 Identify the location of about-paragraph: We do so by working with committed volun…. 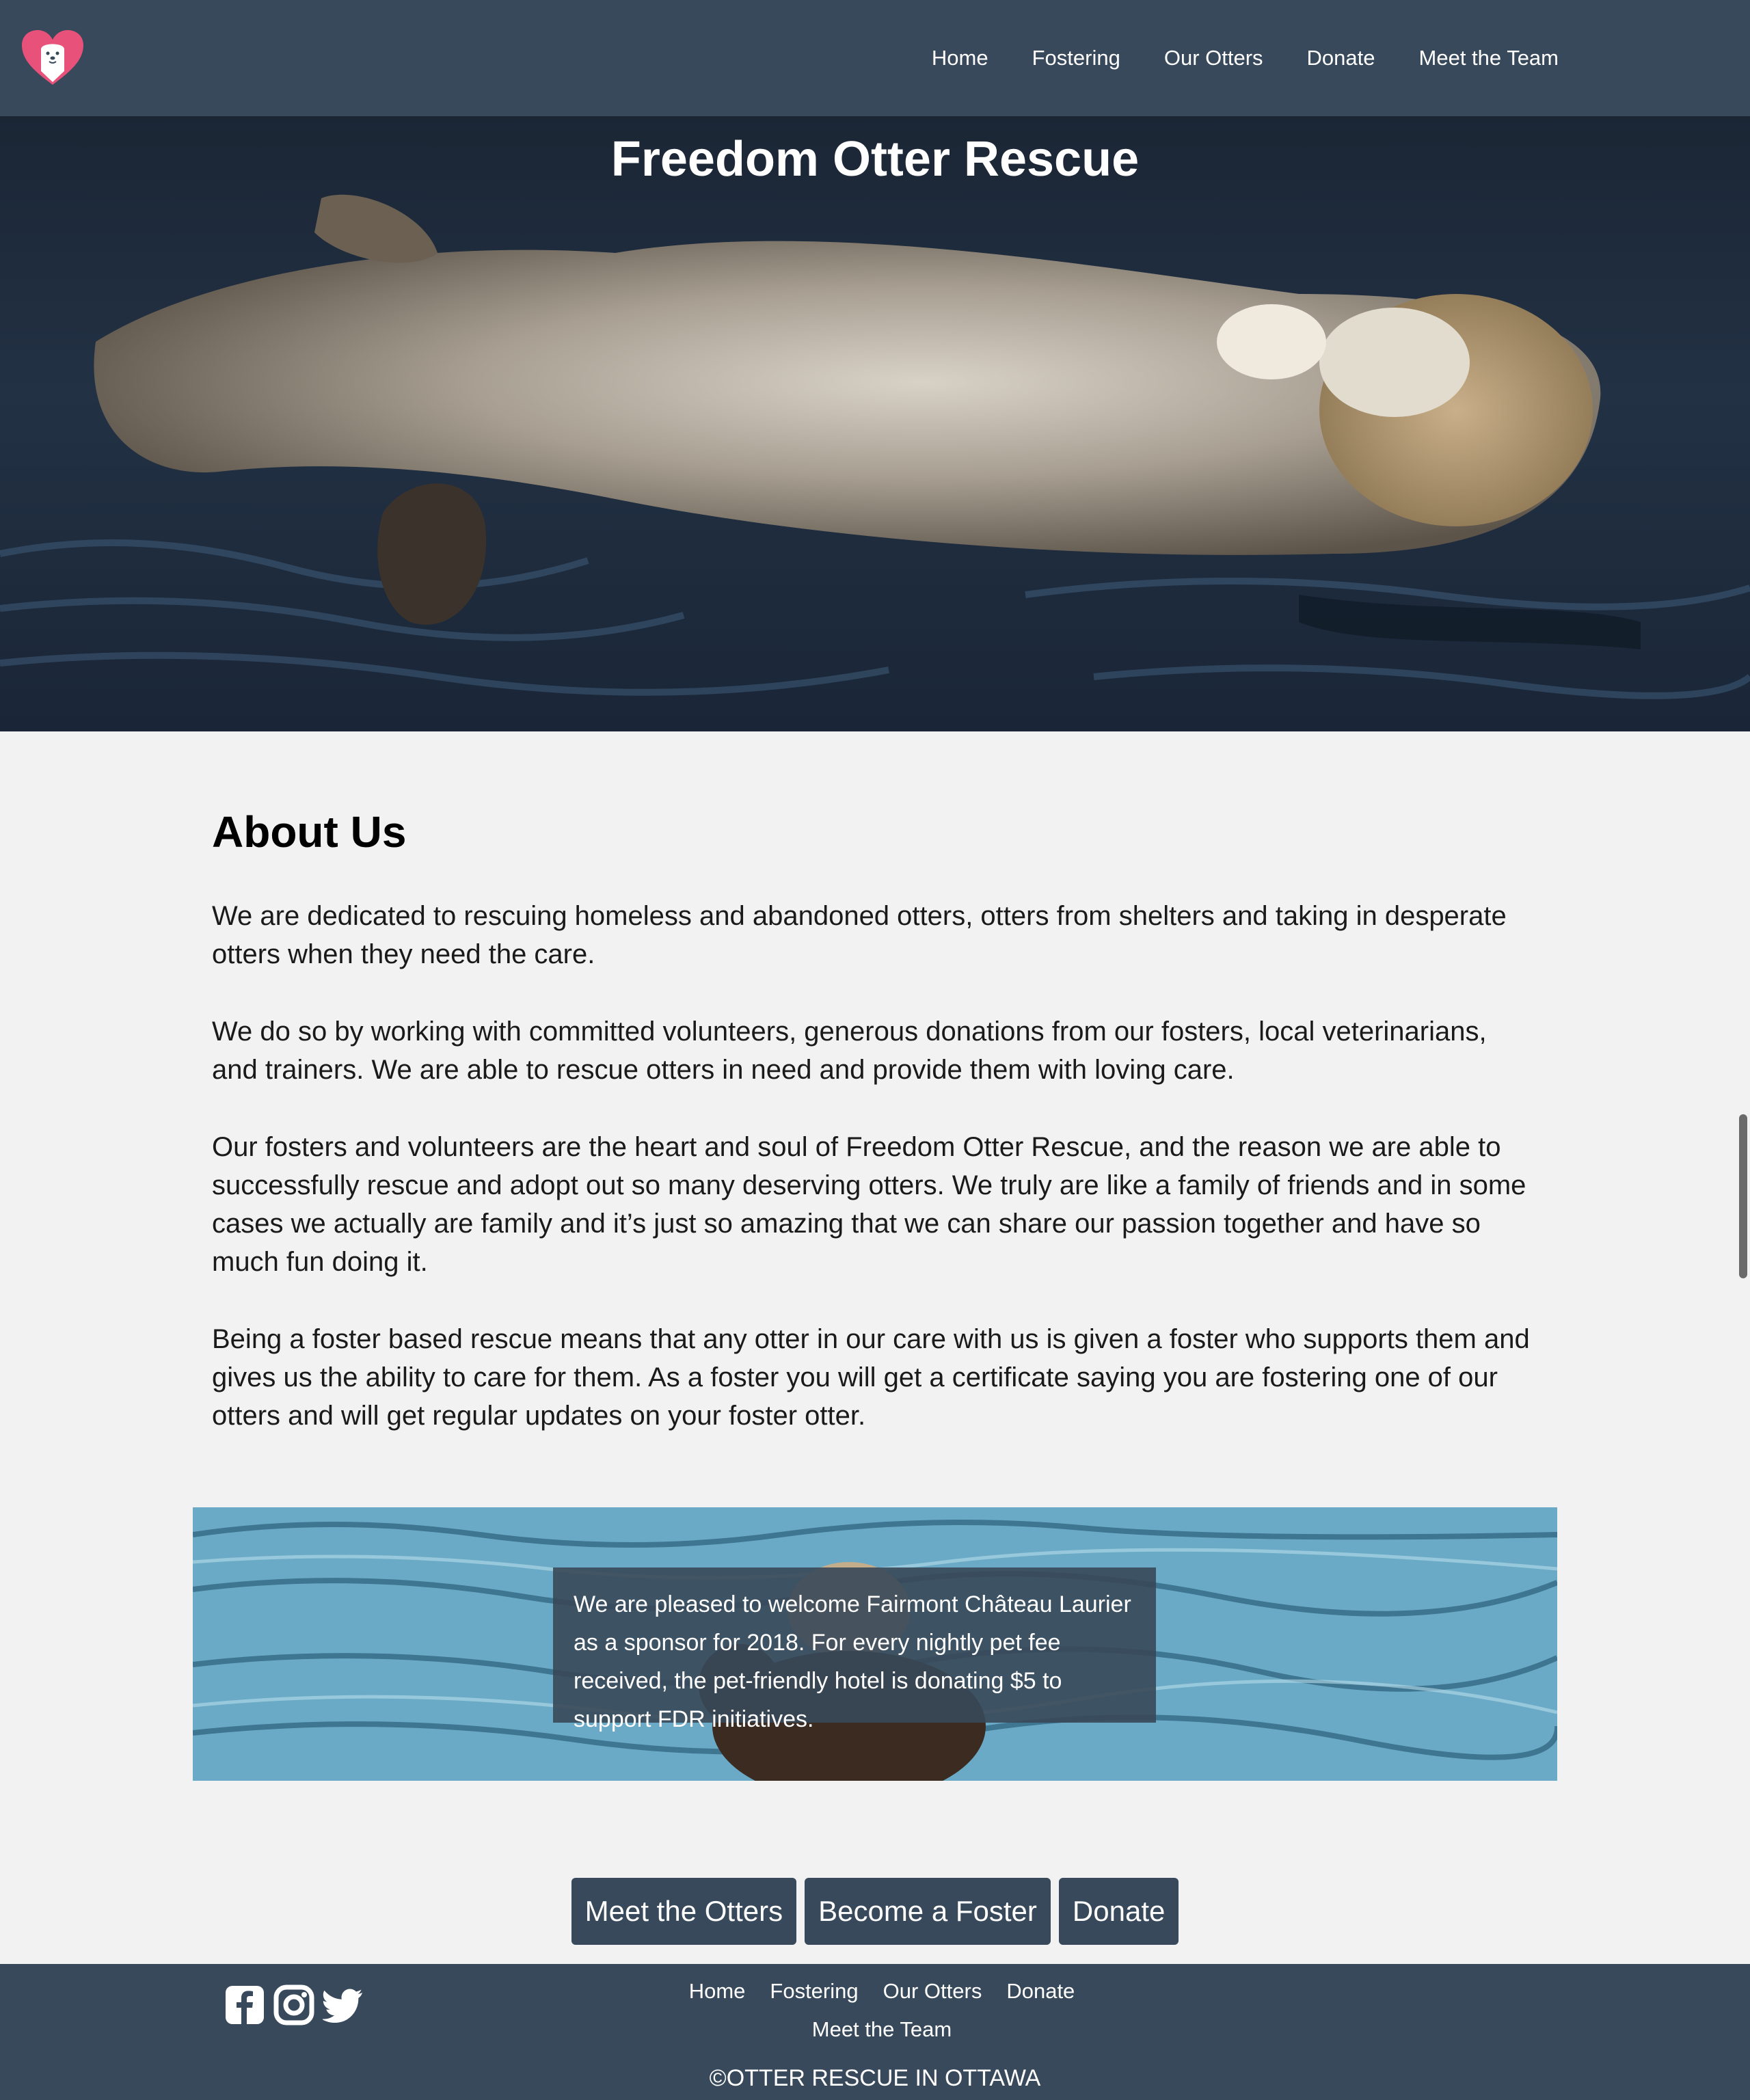
(849, 1051).